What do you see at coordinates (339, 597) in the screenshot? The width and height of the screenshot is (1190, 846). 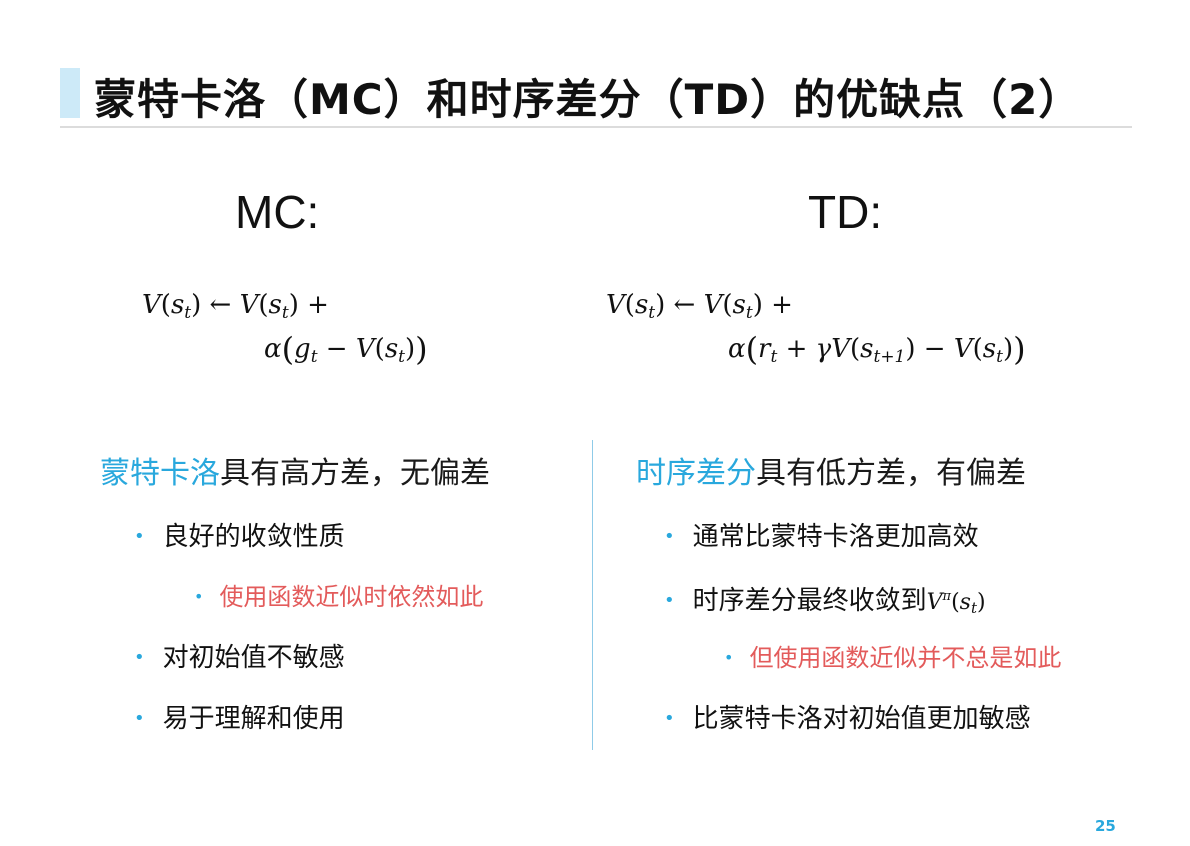 I see `list-item-sub: • 使用函数近似时依然如此` at bounding box center [339, 597].